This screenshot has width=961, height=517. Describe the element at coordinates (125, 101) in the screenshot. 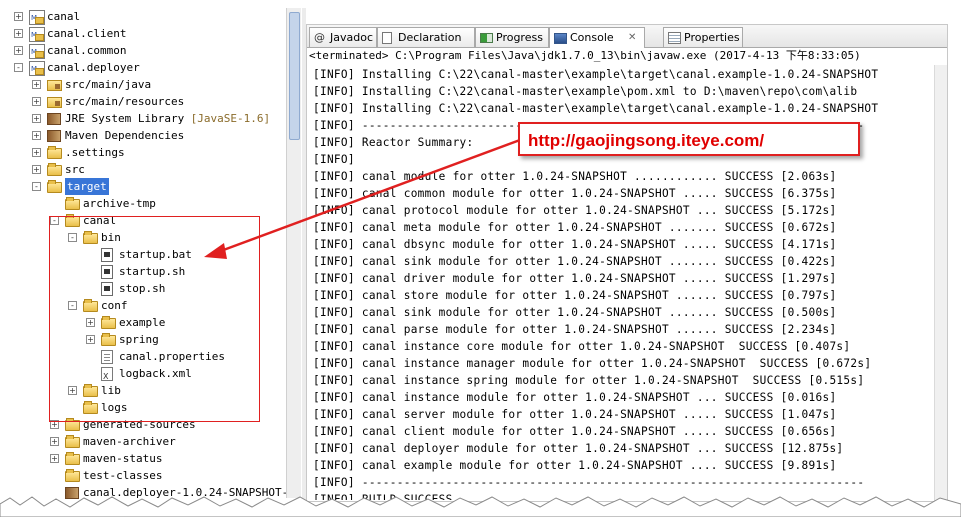

I see `tree-item-label: src/main/resources` at that location.